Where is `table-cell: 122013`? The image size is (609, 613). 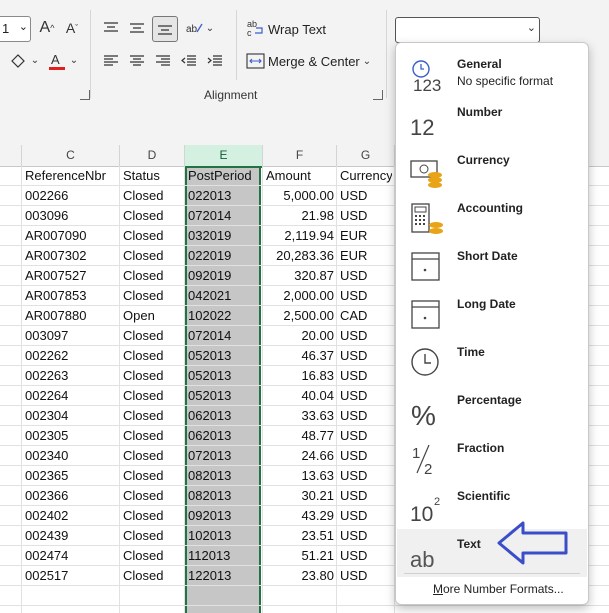 table-cell: 122013 is located at coordinates (224, 576).